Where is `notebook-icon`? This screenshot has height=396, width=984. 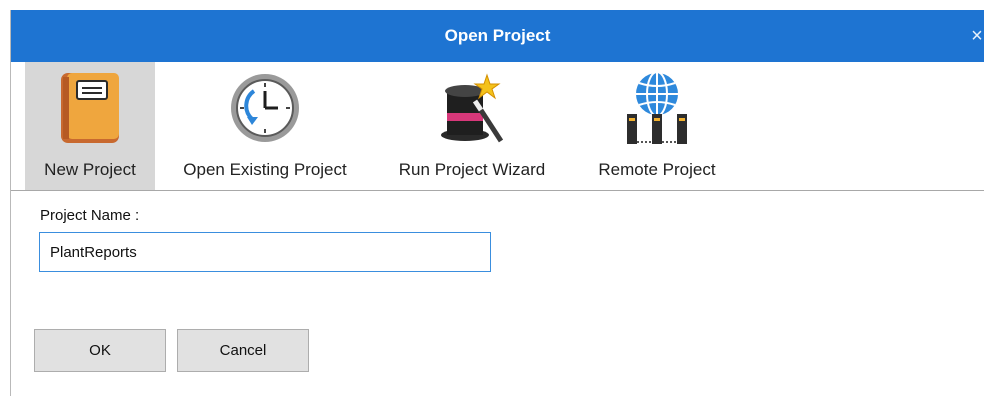
notebook-icon is located at coordinates (90, 108).